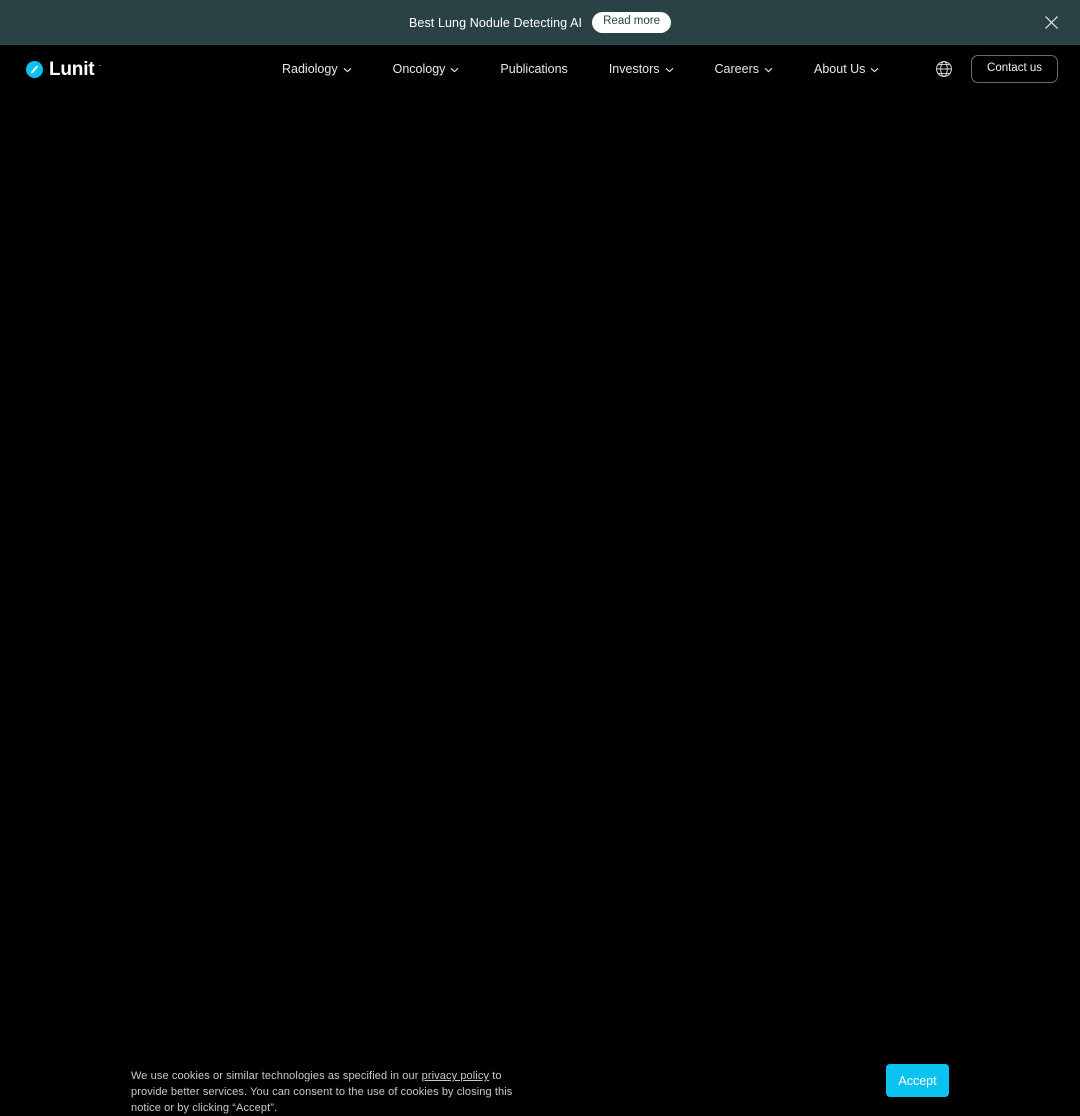 This screenshot has height=1116, width=1080. I want to click on nav-label: Oncology, so click(419, 69).